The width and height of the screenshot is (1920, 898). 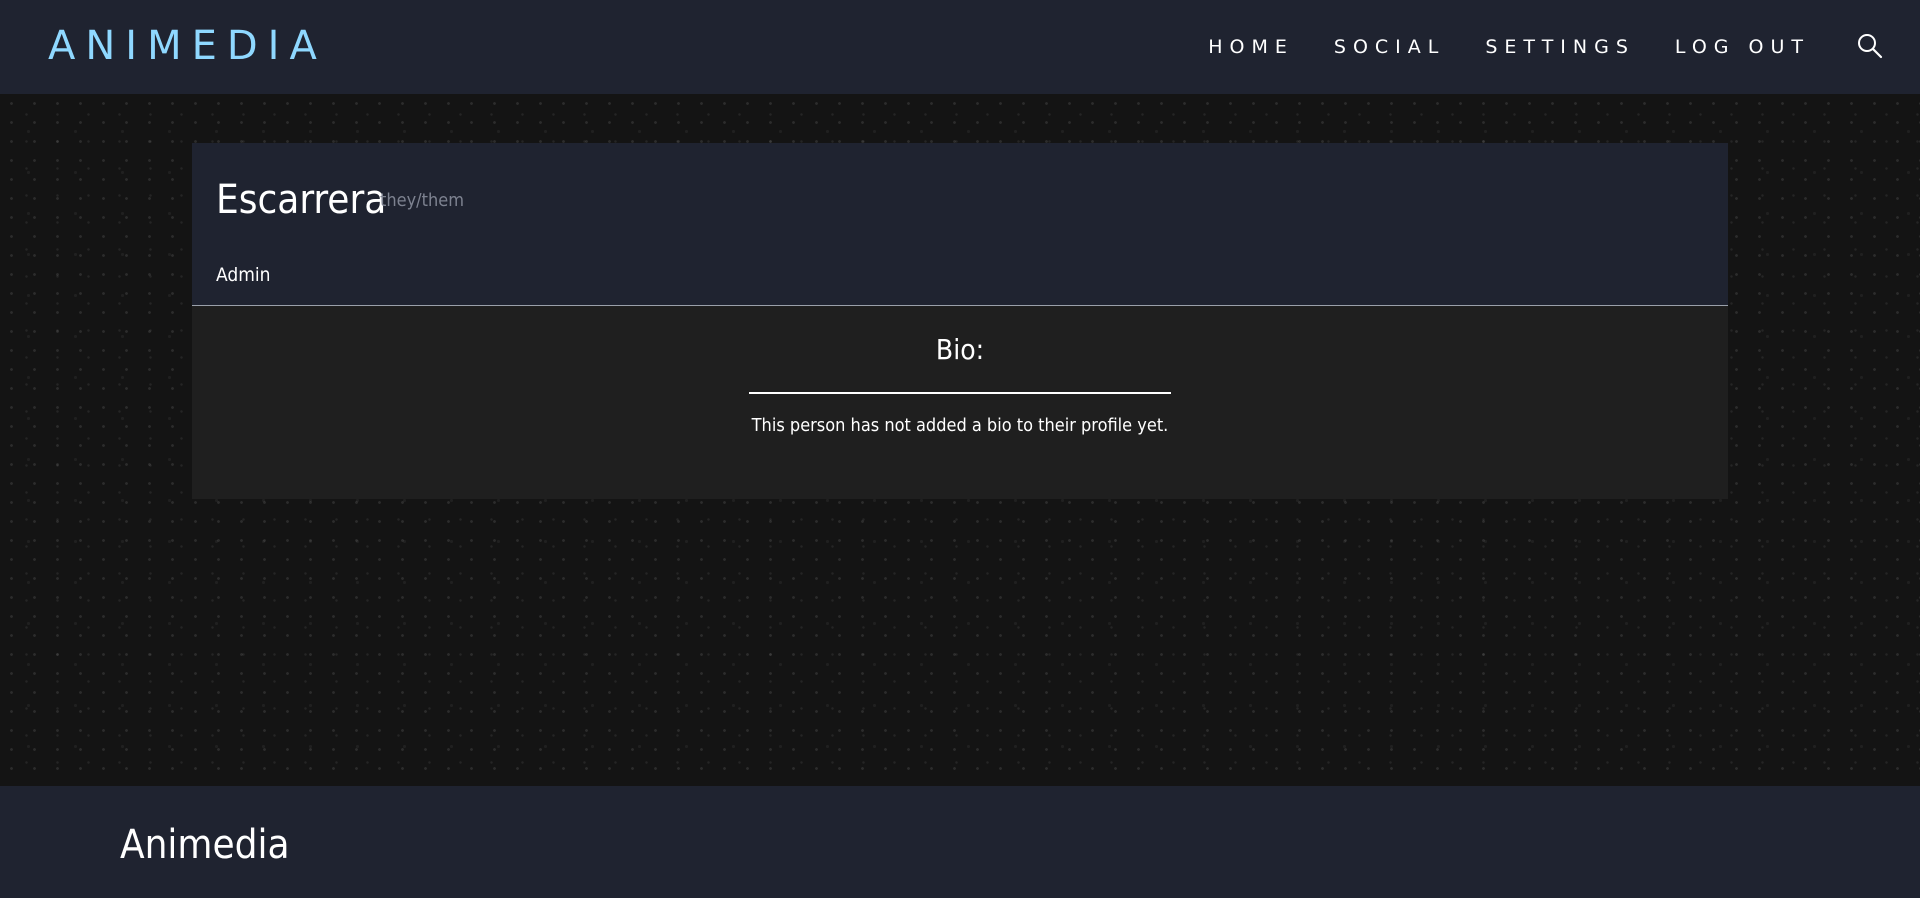 What do you see at coordinates (205, 845) in the screenshot?
I see `footer-brand: Animedia` at bounding box center [205, 845].